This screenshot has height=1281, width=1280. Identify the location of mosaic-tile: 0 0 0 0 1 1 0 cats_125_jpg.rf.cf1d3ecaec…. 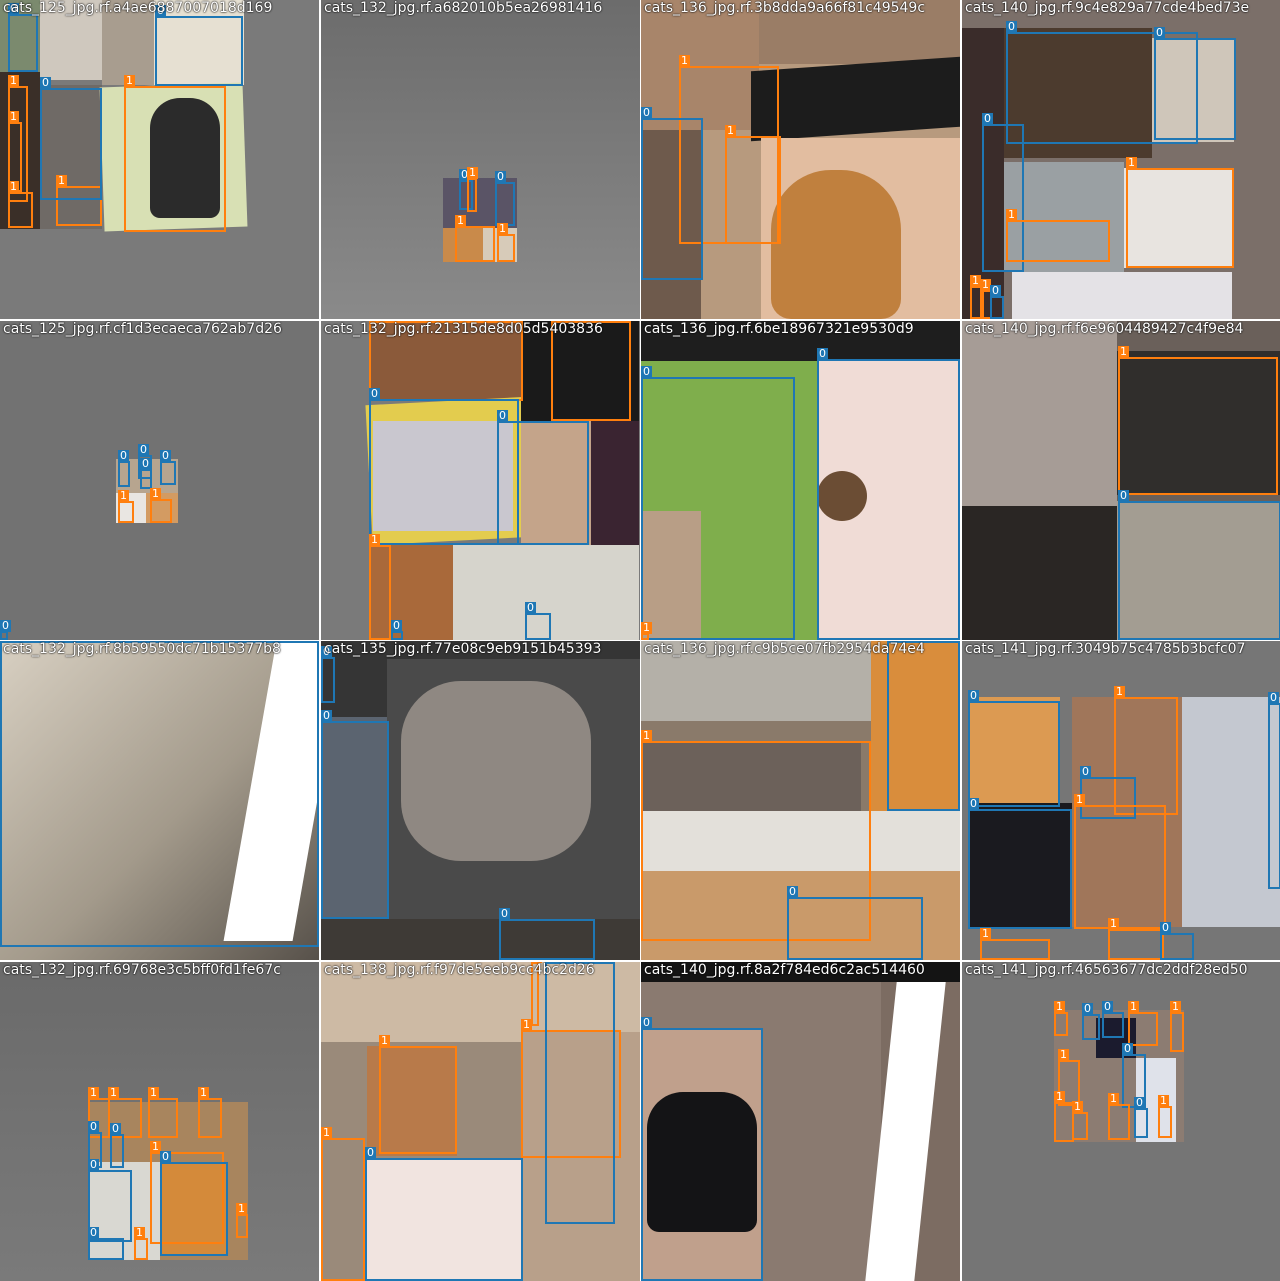
(159, 480).